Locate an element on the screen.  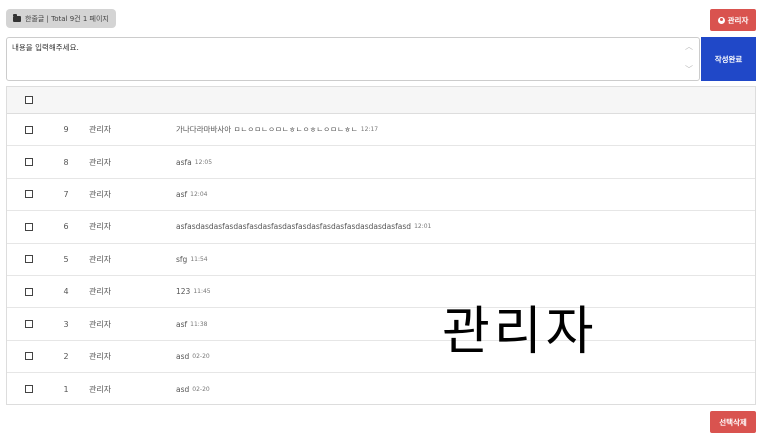
scroll-up-icon: ︿ is located at coordinates (689, 47).